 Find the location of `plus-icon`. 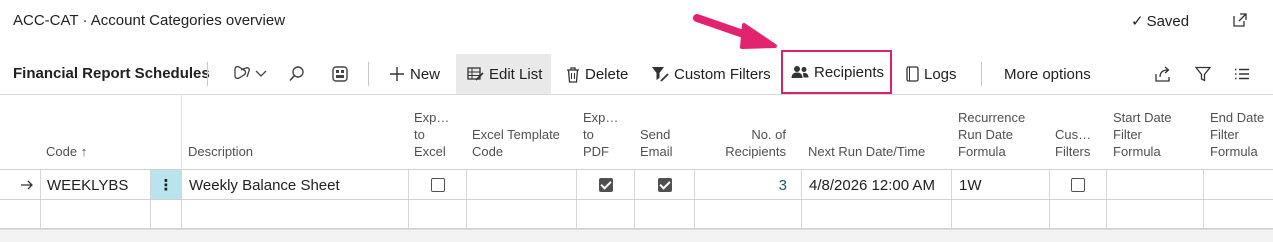

plus-icon is located at coordinates (397, 74).